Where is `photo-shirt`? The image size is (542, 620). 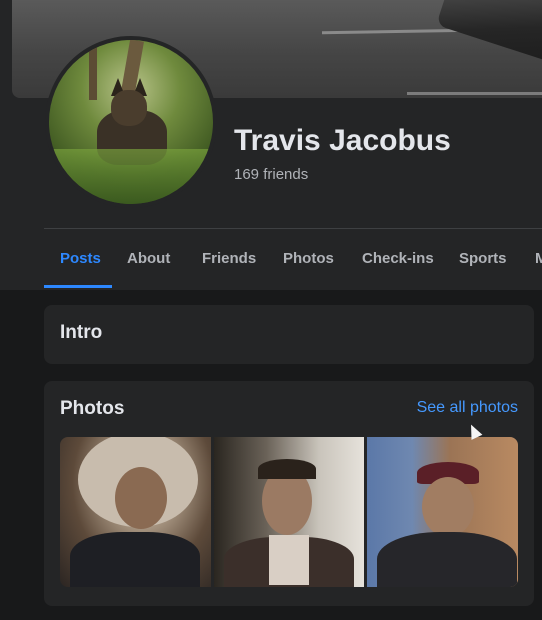 photo-shirt is located at coordinates (447, 559).